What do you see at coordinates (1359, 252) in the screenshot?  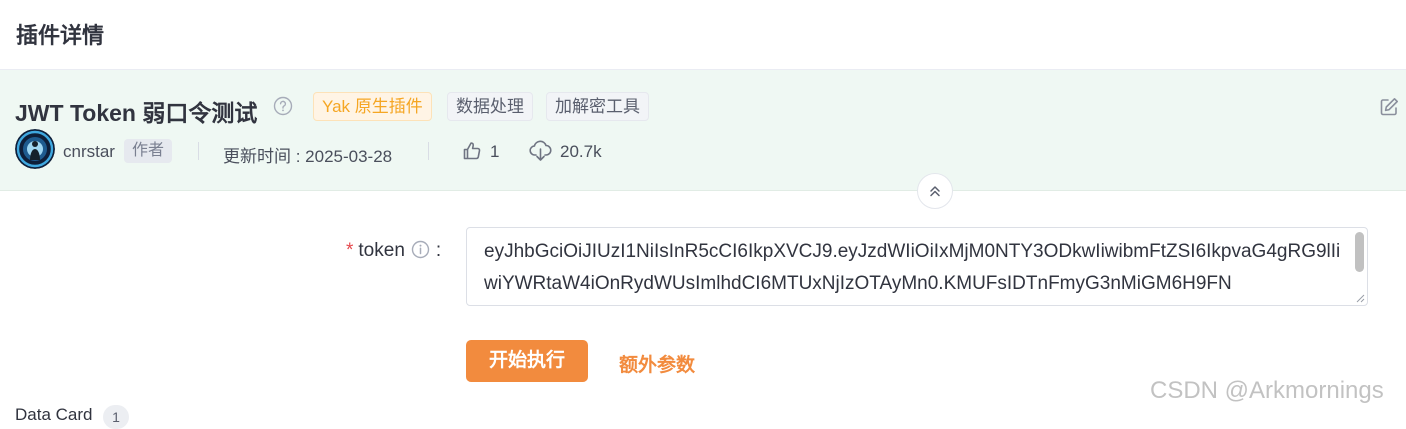 I see `scrollbar` at bounding box center [1359, 252].